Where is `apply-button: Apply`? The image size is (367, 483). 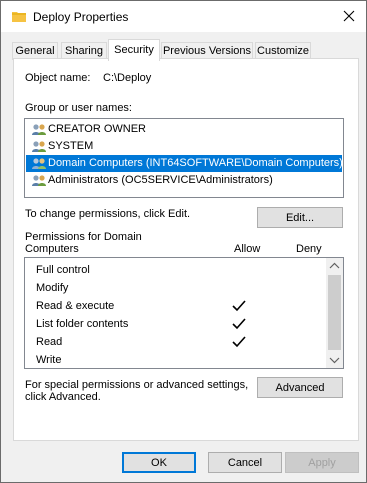
apply-button: Apply is located at coordinates (322, 462).